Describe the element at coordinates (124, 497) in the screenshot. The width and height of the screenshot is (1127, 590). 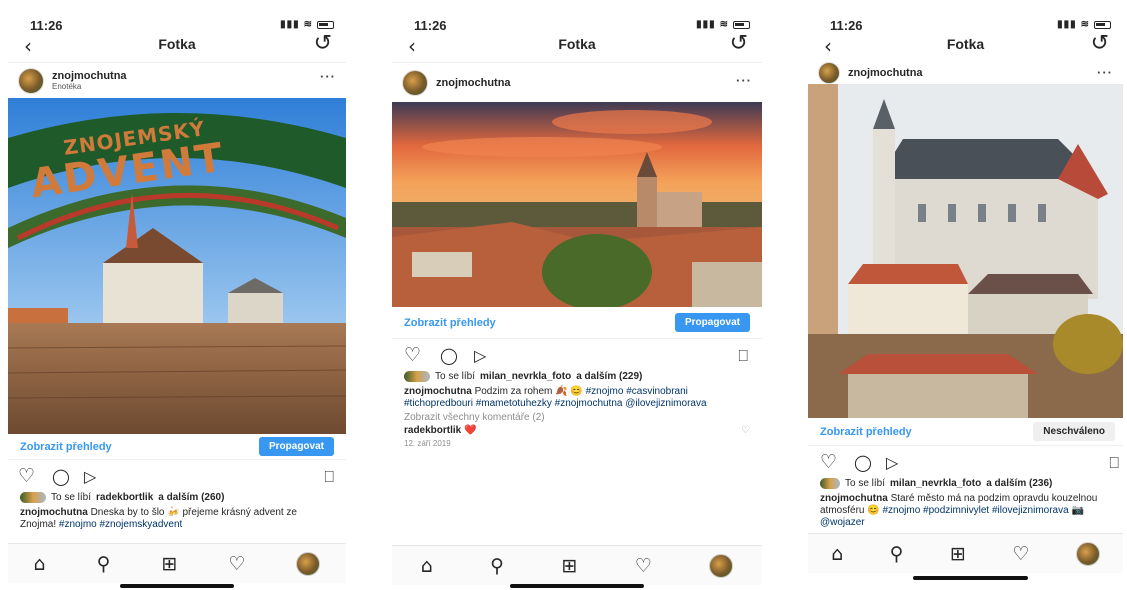
I see `likes-user: radekbortlik` at that location.